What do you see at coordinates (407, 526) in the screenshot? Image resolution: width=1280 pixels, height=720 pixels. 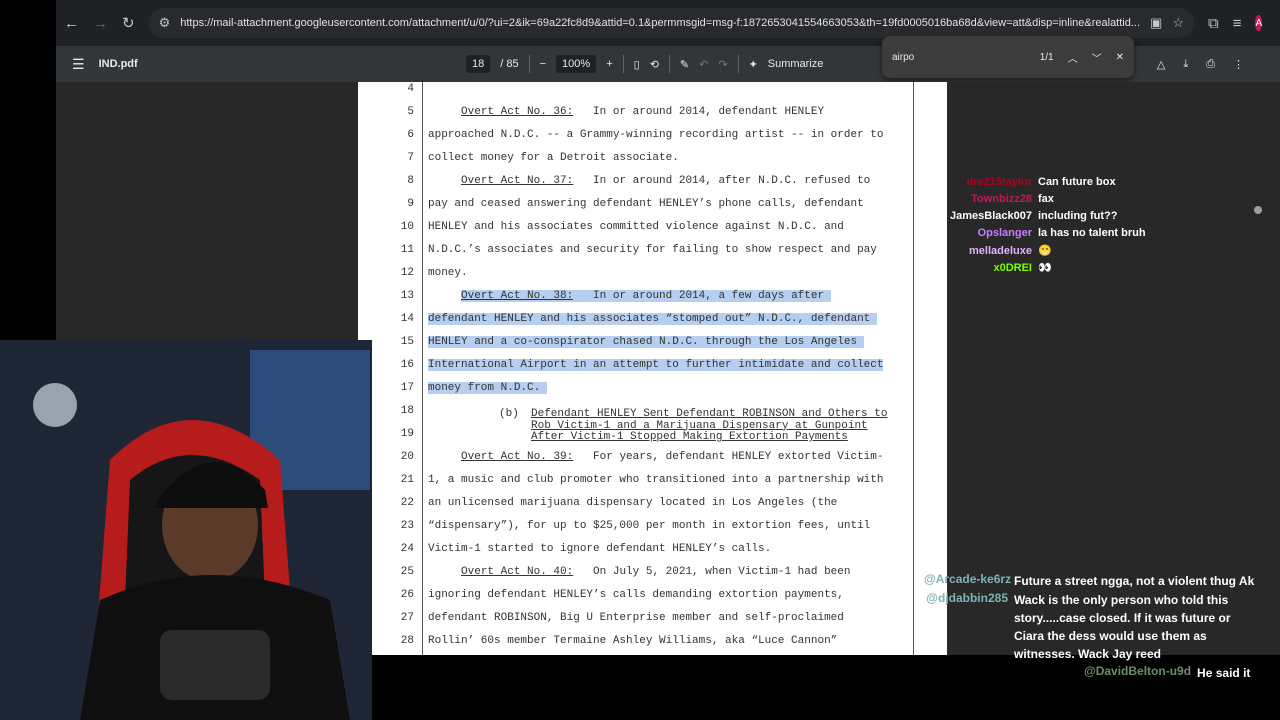 I see `line-number: 23` at bounding box center [407, 526].